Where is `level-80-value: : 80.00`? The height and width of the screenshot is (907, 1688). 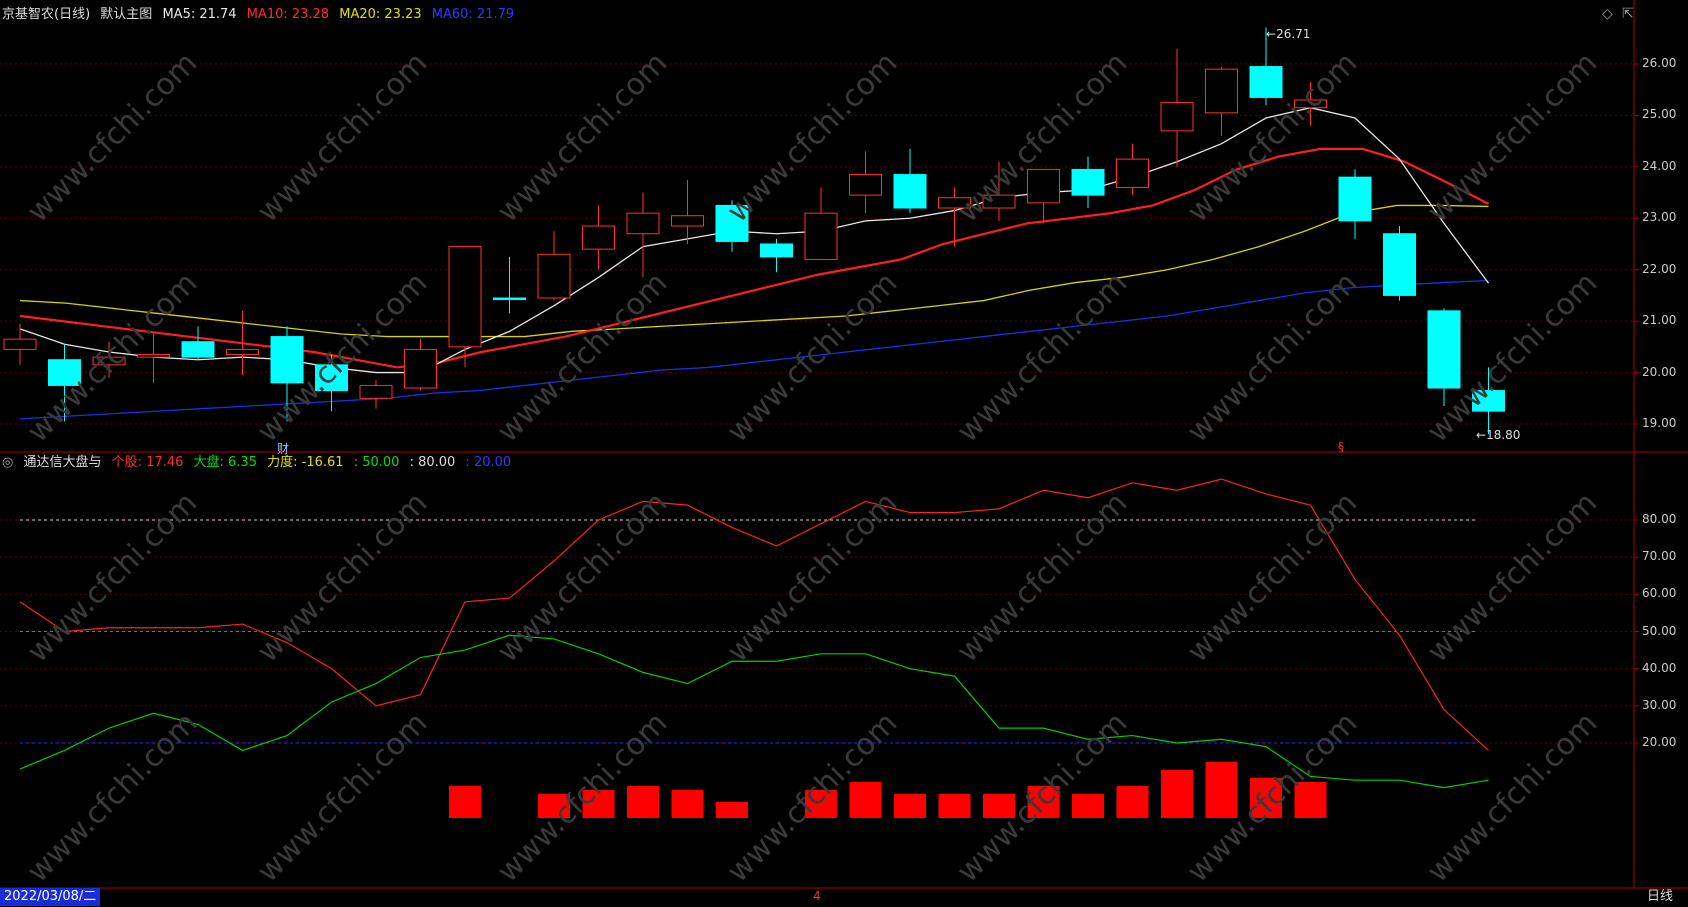
level-80-value: : 80.00 is located at coordinates (432, 462).